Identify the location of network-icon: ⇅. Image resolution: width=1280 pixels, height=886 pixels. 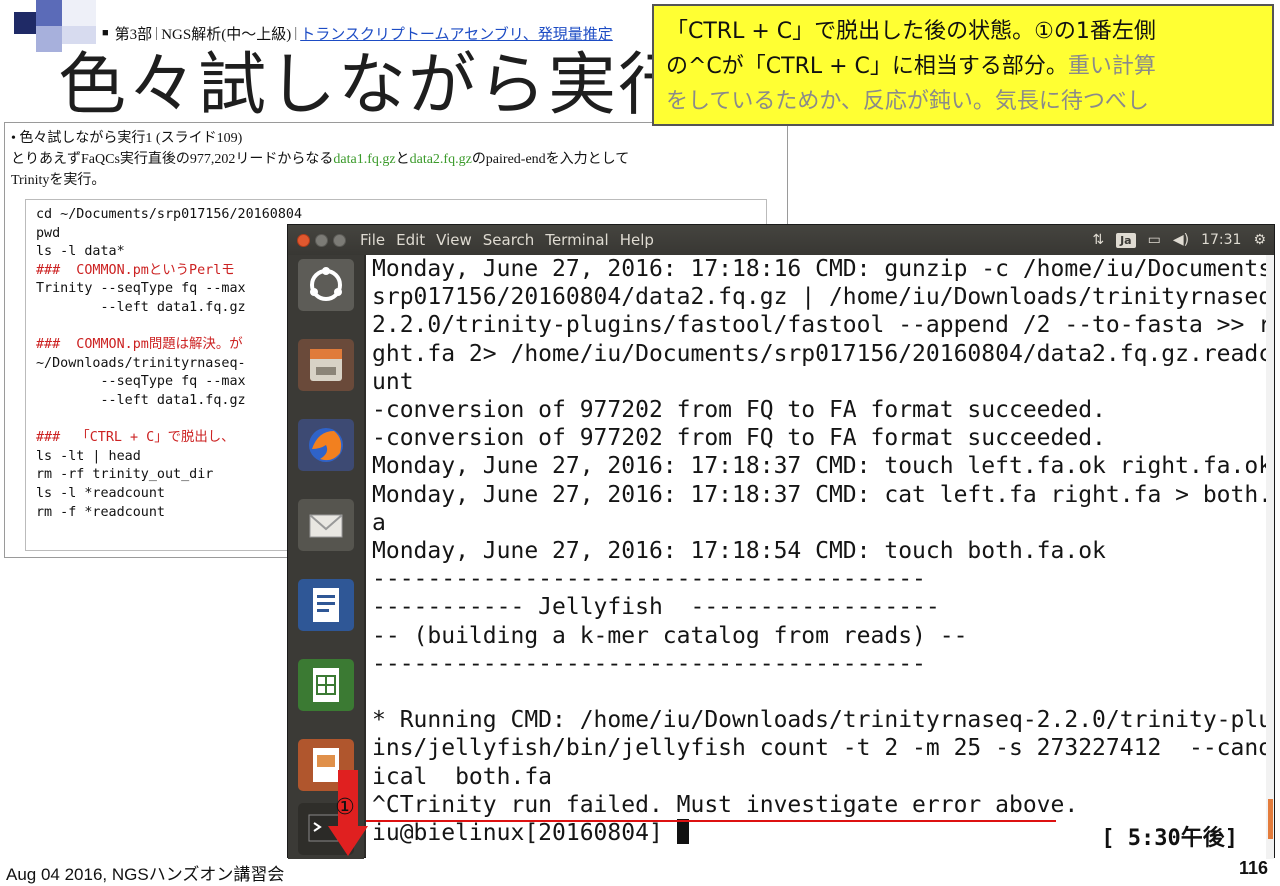
(1098, 240).